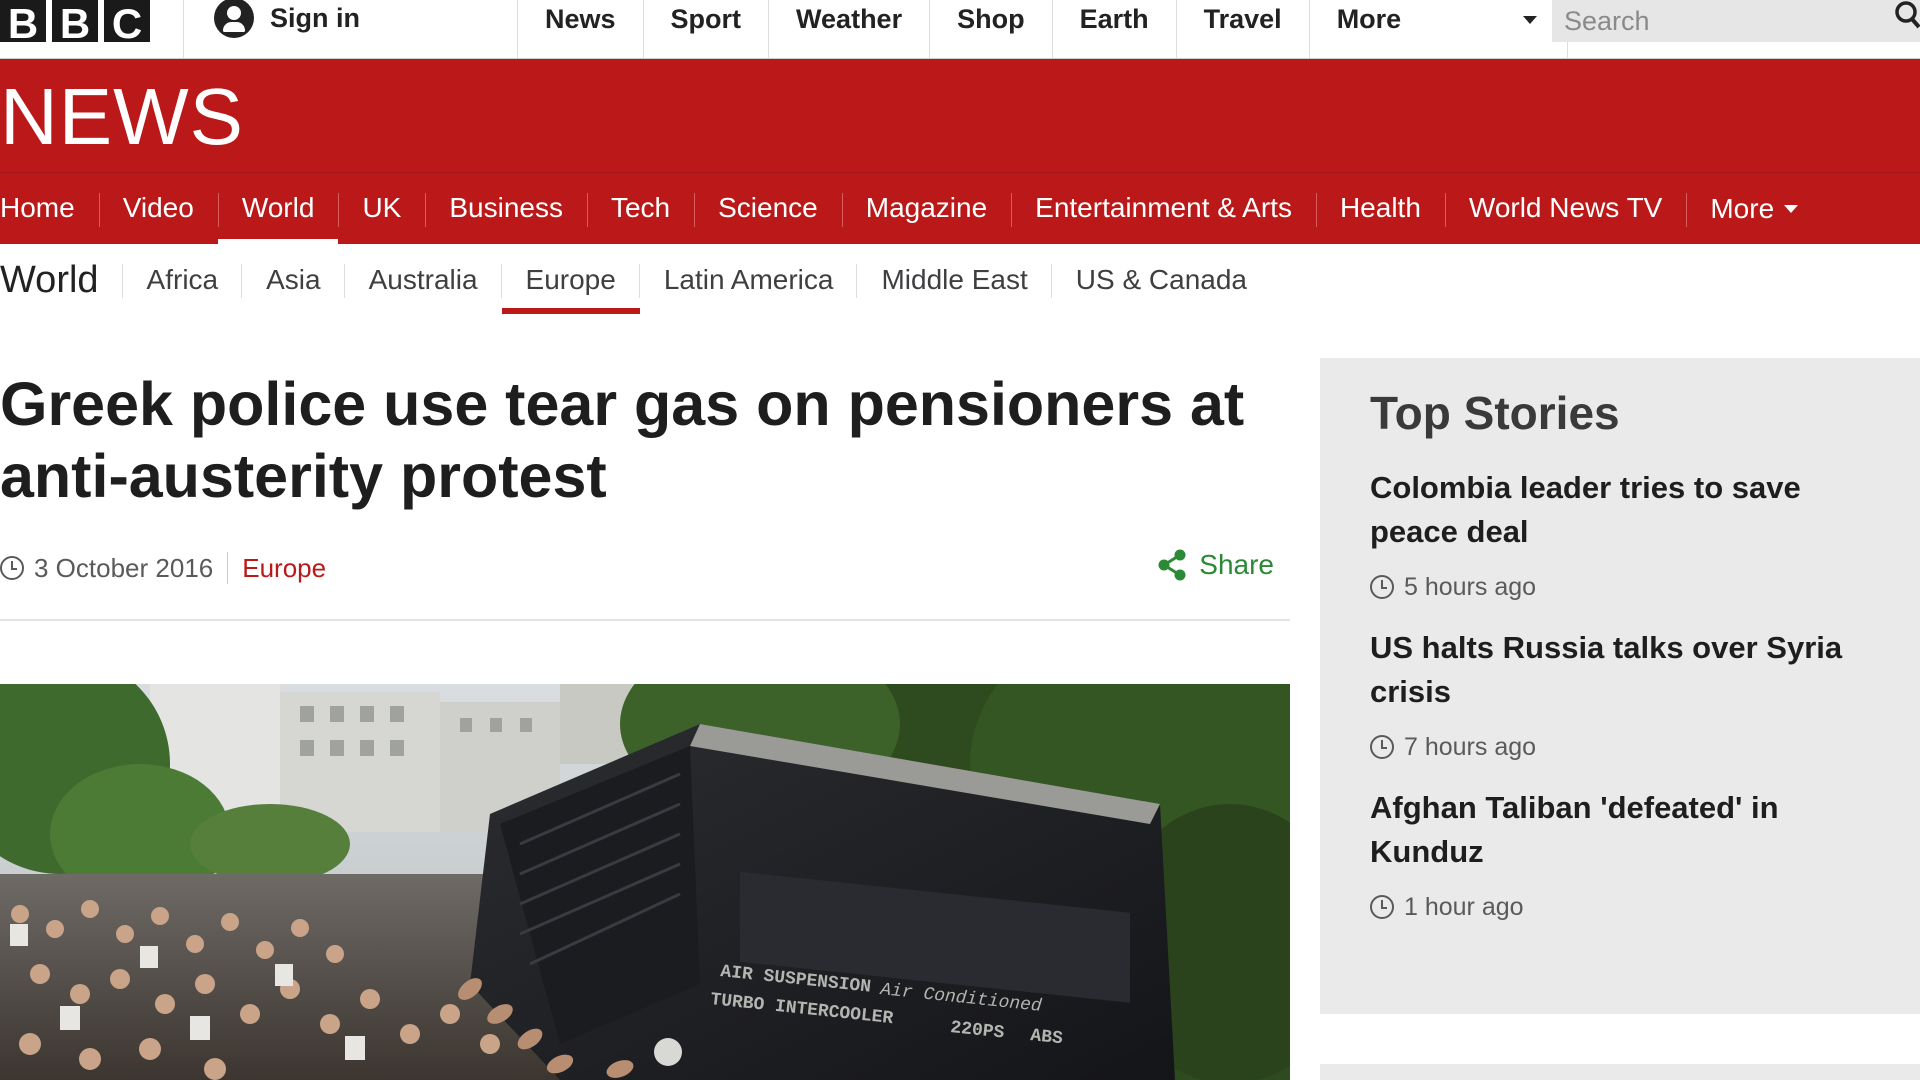 The image size is (1920, 1080). What do you see at coordinates (61, 280) in the screenshot?
I see `section-title: World` at bounding box center [61, 280].